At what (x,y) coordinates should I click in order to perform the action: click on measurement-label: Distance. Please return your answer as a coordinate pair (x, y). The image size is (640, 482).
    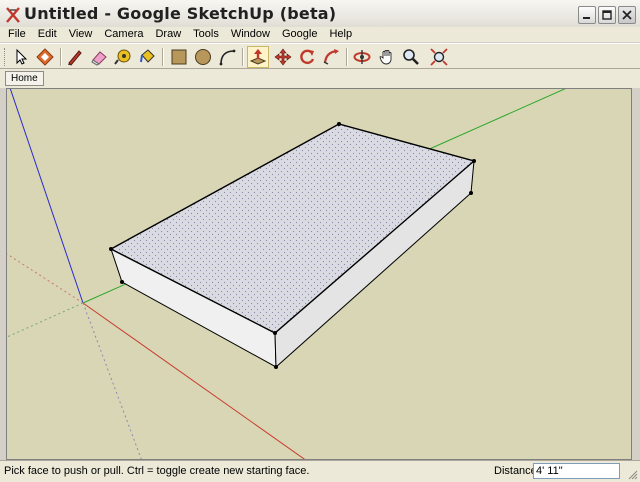
    Looking at the image, I should click on (515, 471).